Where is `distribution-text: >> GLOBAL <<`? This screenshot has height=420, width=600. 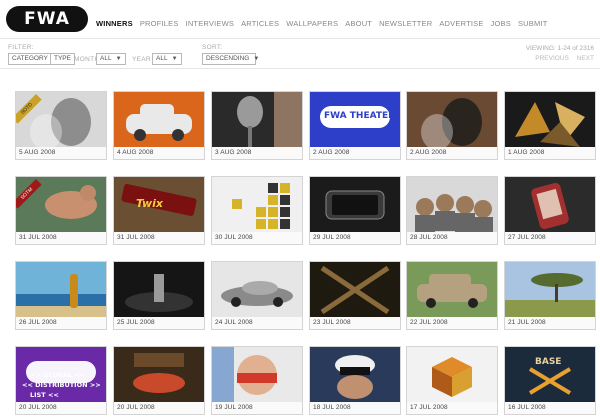
distribution-text: >> GLOBAL << is located at coordinates (58, 375).